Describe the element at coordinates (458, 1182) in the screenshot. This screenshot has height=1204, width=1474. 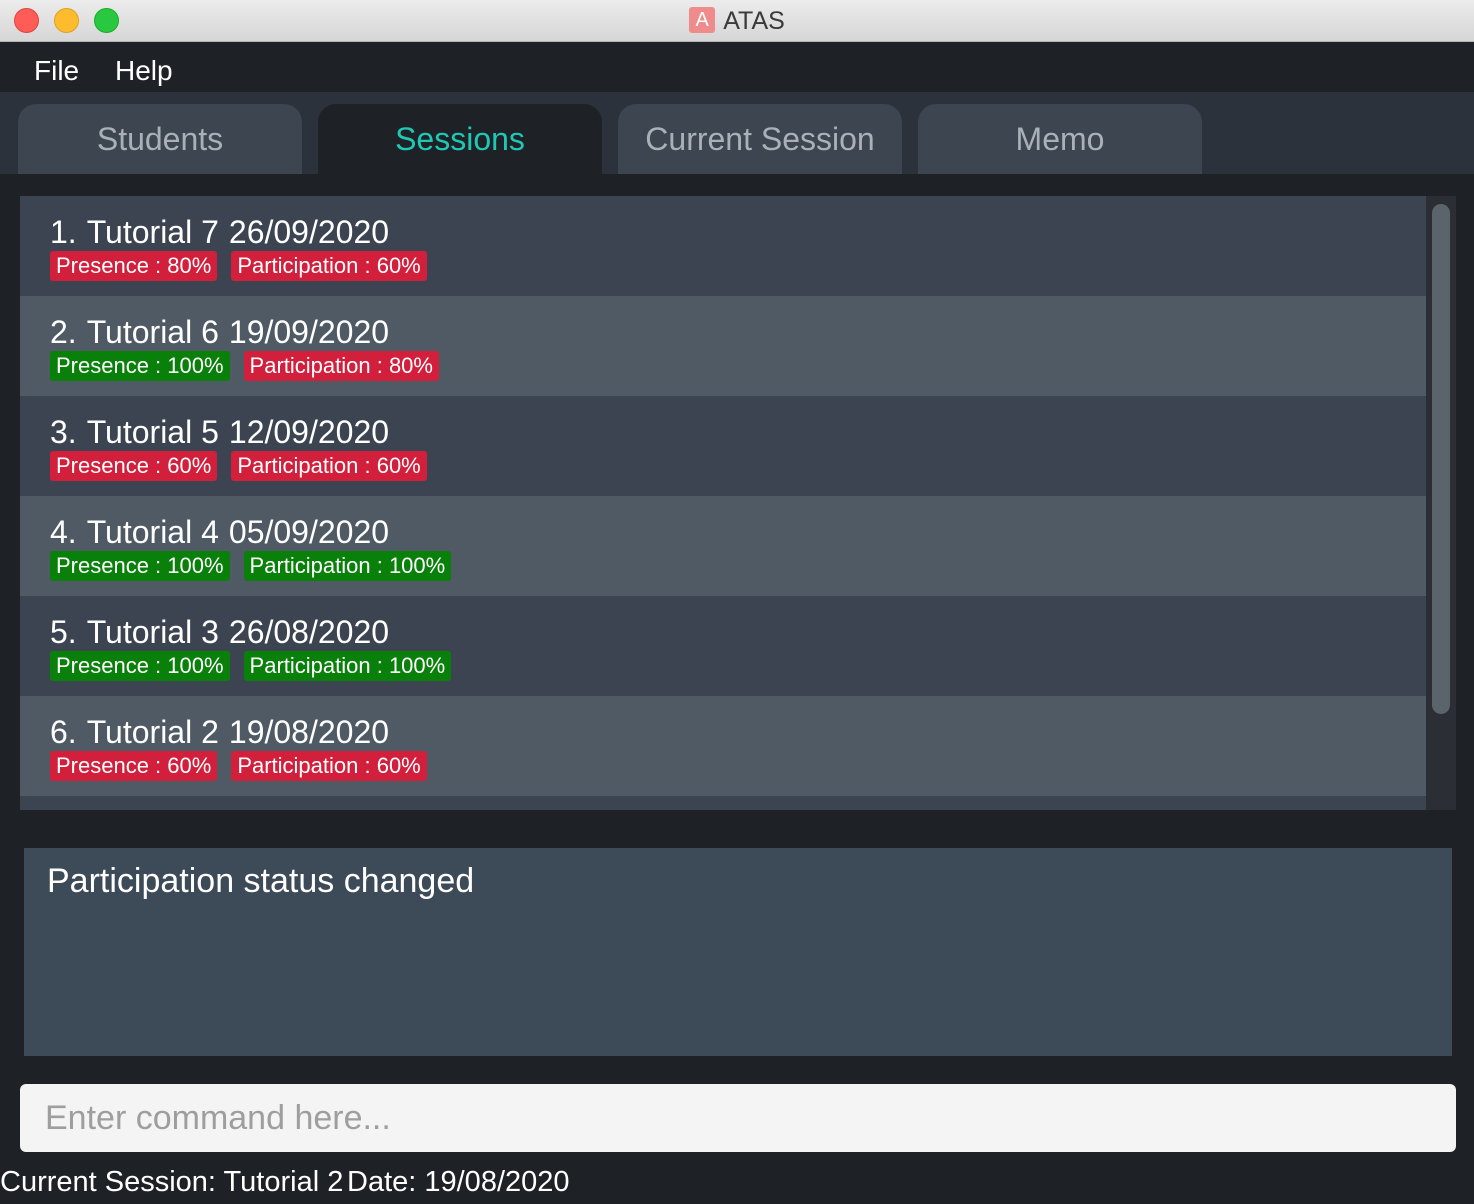
I see `session-date-status: Date: 19/08/2020` at that location.